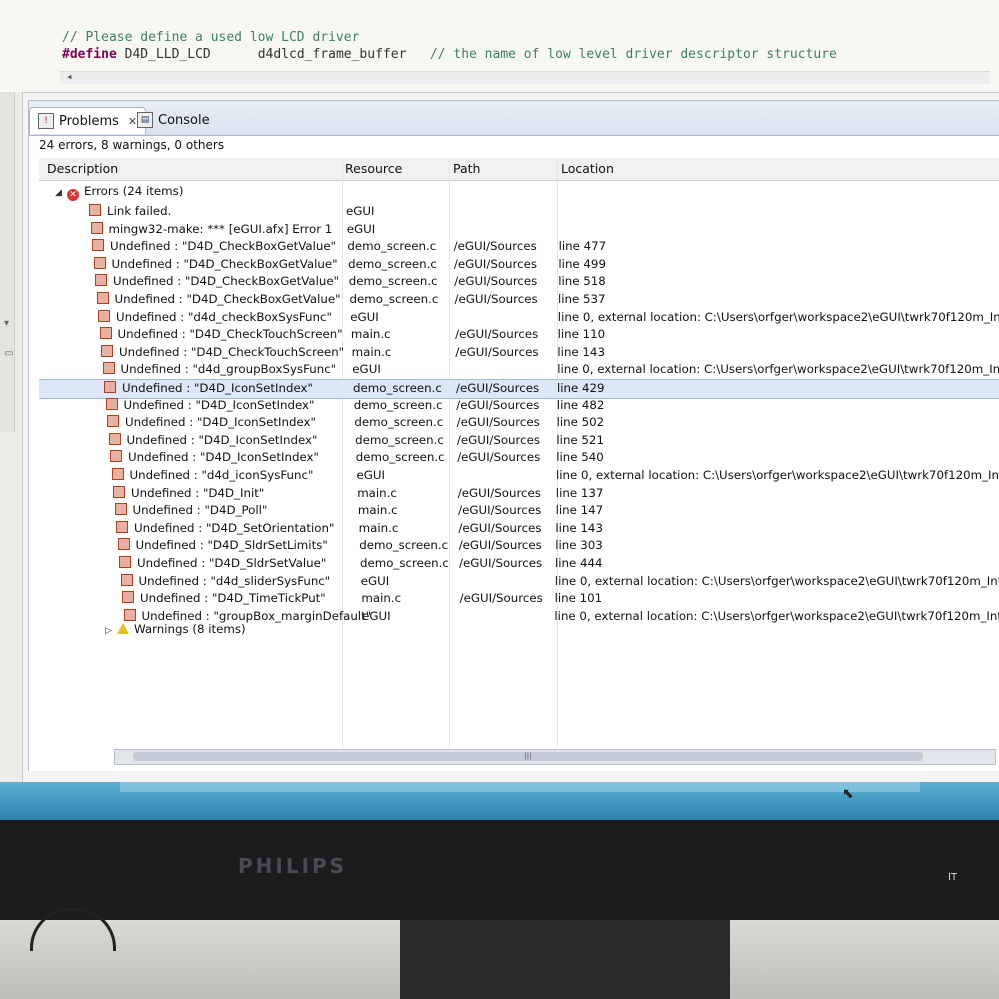 The image size is (999, 999). Describe the element at coordinates (293, 866) in the screenshot. I see `monitor-brand-logo: PHILIPS` at that location.